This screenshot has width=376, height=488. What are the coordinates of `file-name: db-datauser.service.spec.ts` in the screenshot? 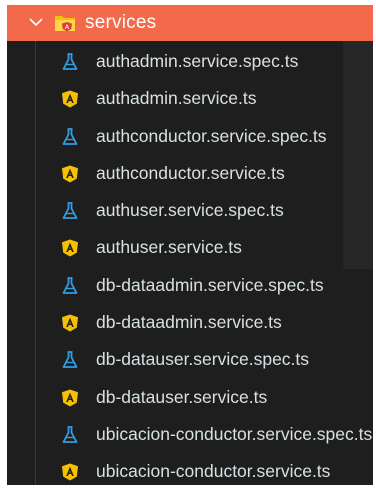 It's located at (203, 359).